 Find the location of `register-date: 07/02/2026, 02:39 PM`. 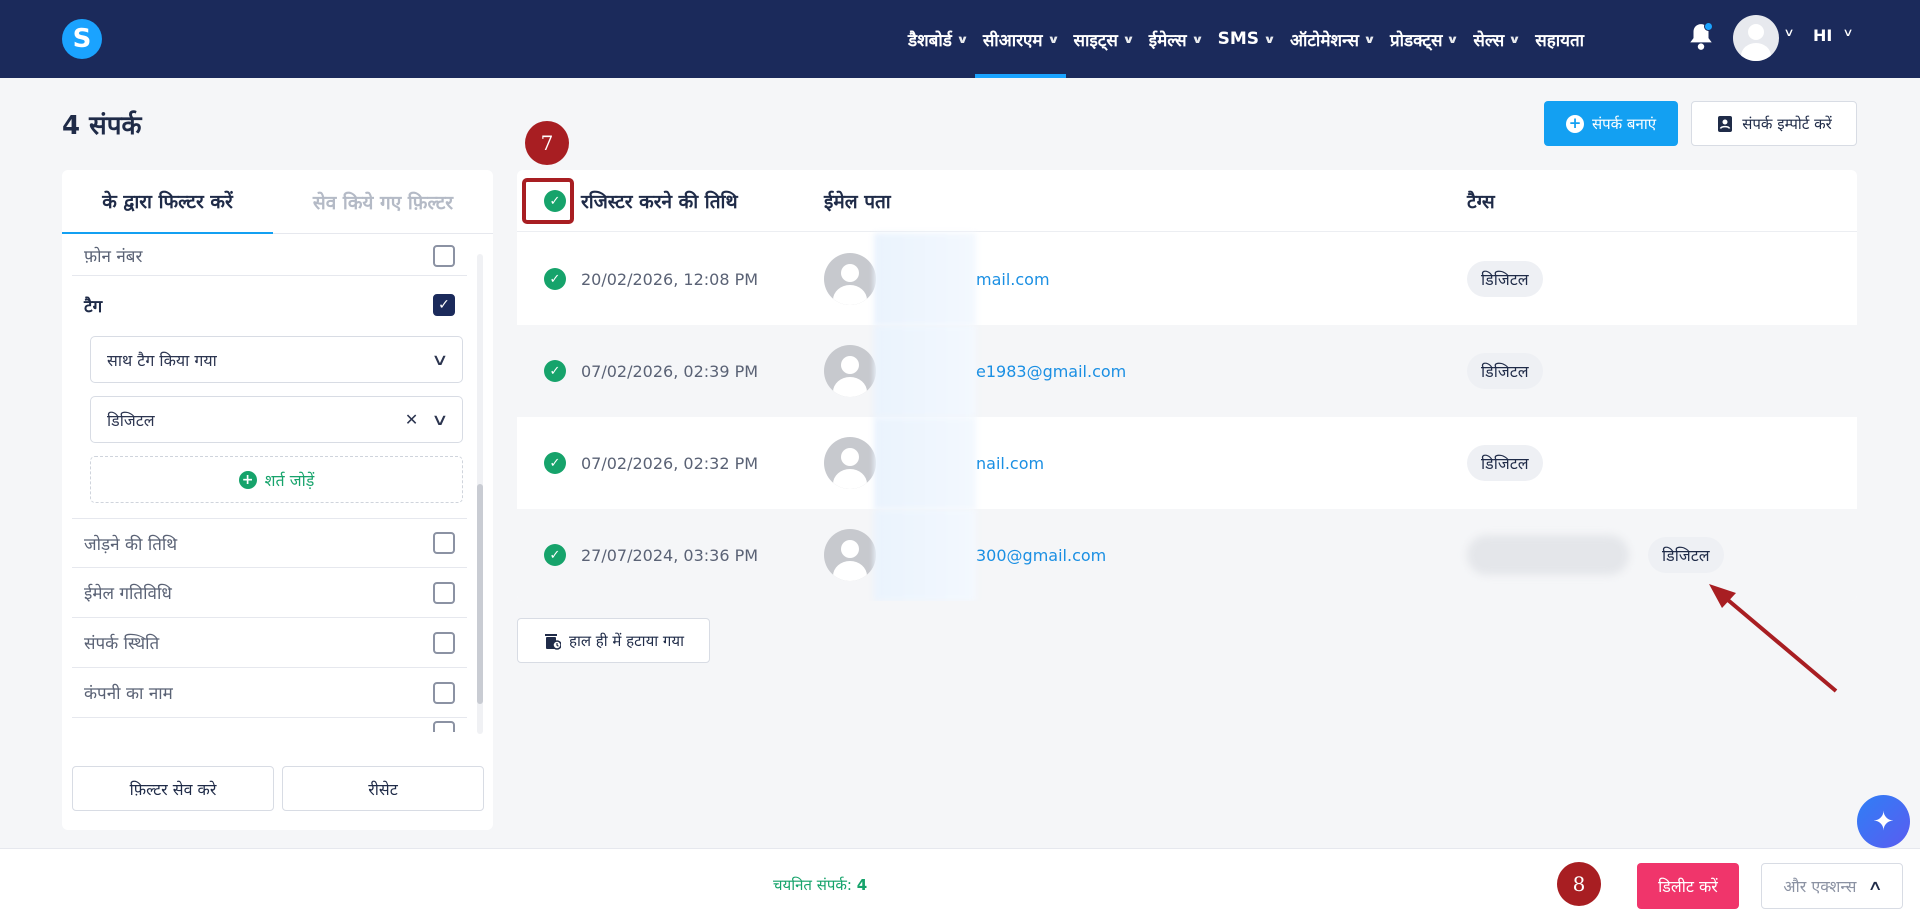

register-date: 07/02/2026, 02:39 PM is located at coordinates (670, 371).